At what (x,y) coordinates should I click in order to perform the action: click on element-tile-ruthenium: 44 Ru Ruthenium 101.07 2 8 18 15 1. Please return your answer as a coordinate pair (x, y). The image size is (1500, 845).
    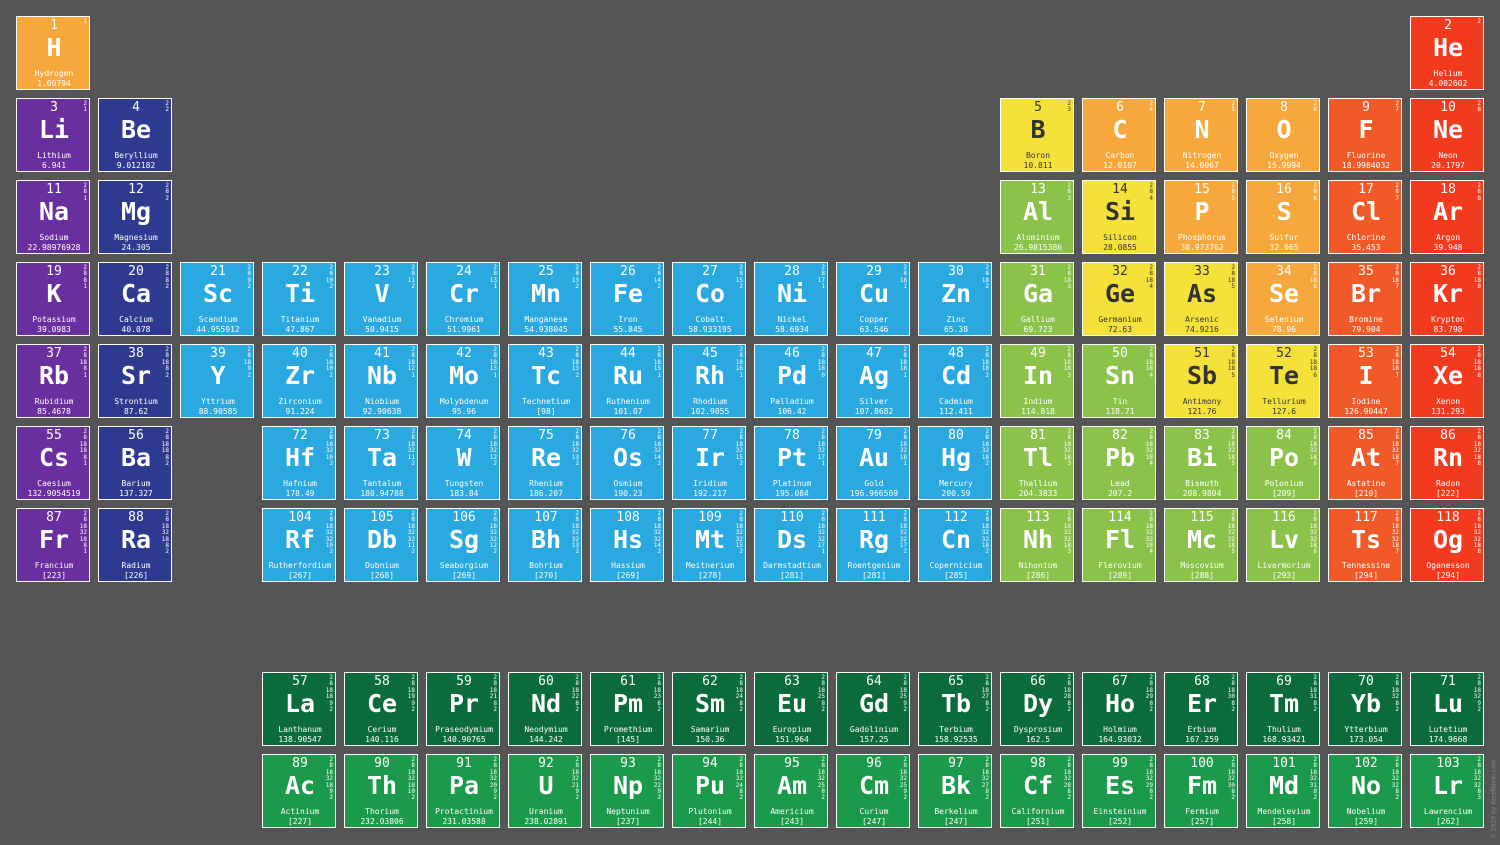
    Looking at the image, I should click on (627, 381).